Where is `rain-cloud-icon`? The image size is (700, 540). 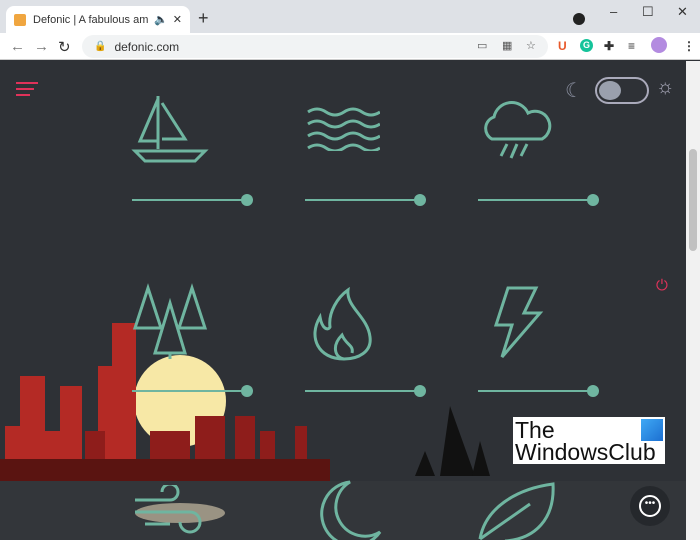 rain-cloud-icon is located at coordinates (517, 133).